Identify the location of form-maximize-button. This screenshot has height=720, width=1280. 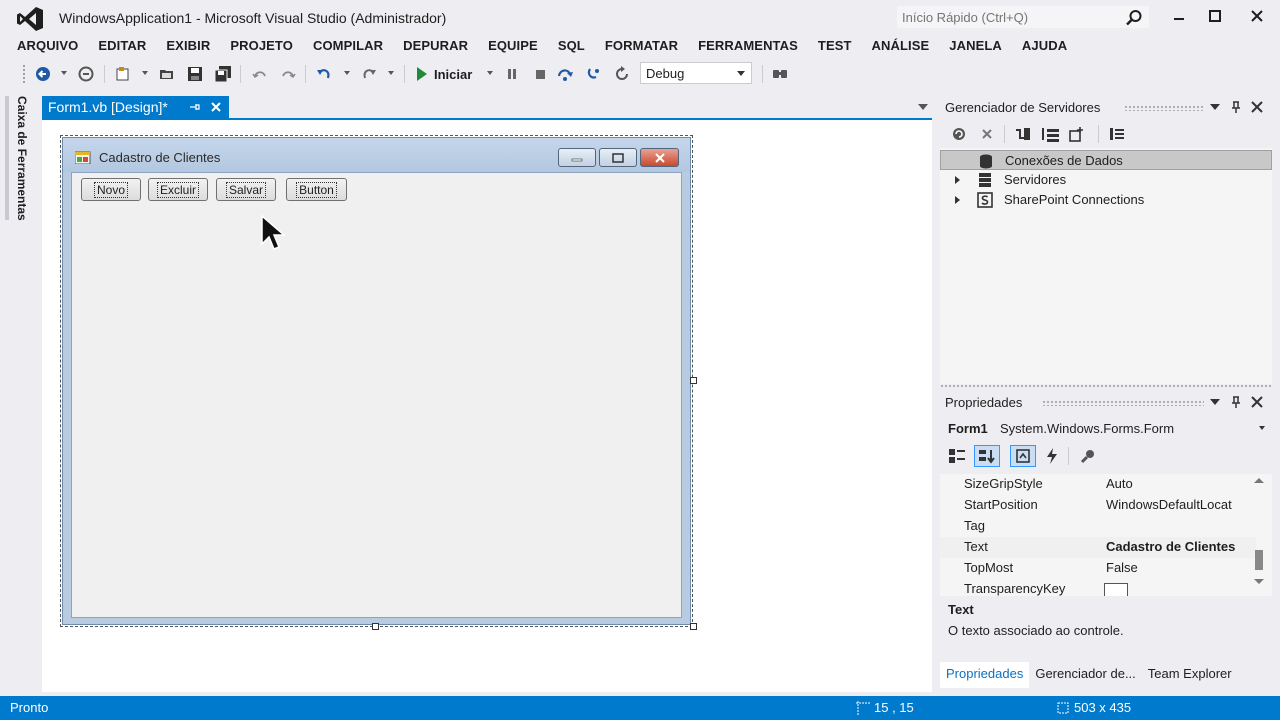
(618, 157).